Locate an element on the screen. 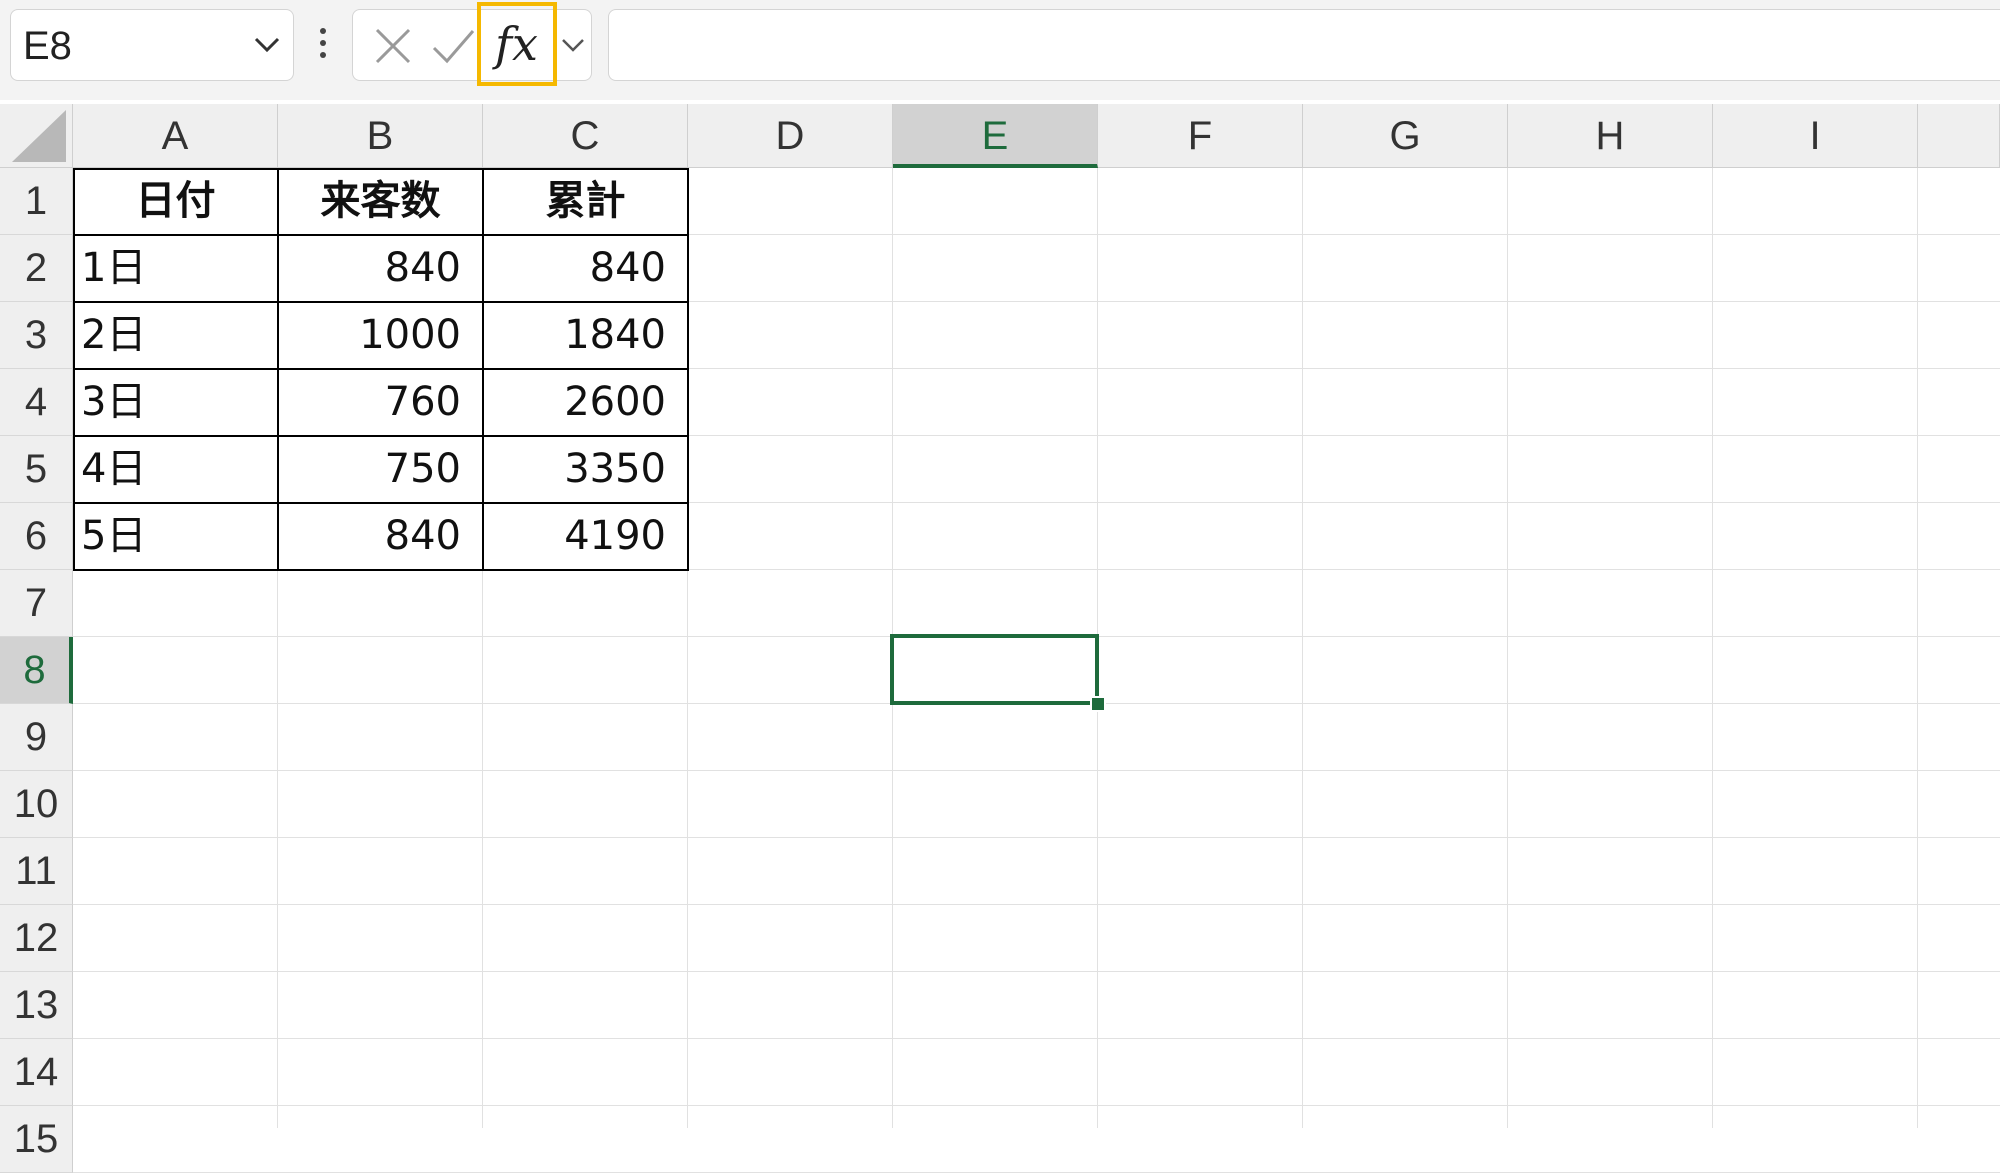  table-cell: 750 is located at coordinates (380, 469).